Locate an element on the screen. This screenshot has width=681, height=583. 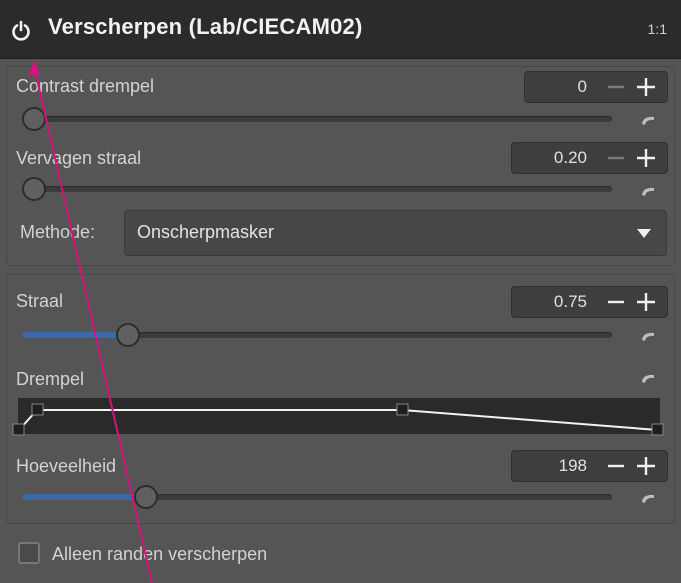
amount-slider-fill is located at coordinates (83, 497).